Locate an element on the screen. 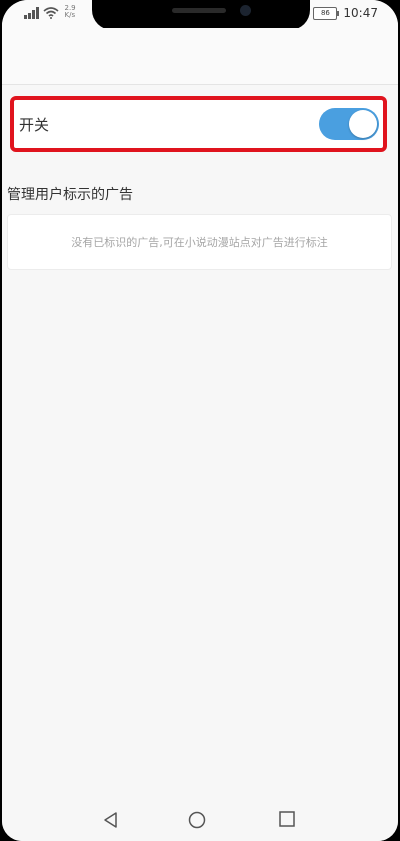  battery-icon: 86 is located at coordinates (326, 13).